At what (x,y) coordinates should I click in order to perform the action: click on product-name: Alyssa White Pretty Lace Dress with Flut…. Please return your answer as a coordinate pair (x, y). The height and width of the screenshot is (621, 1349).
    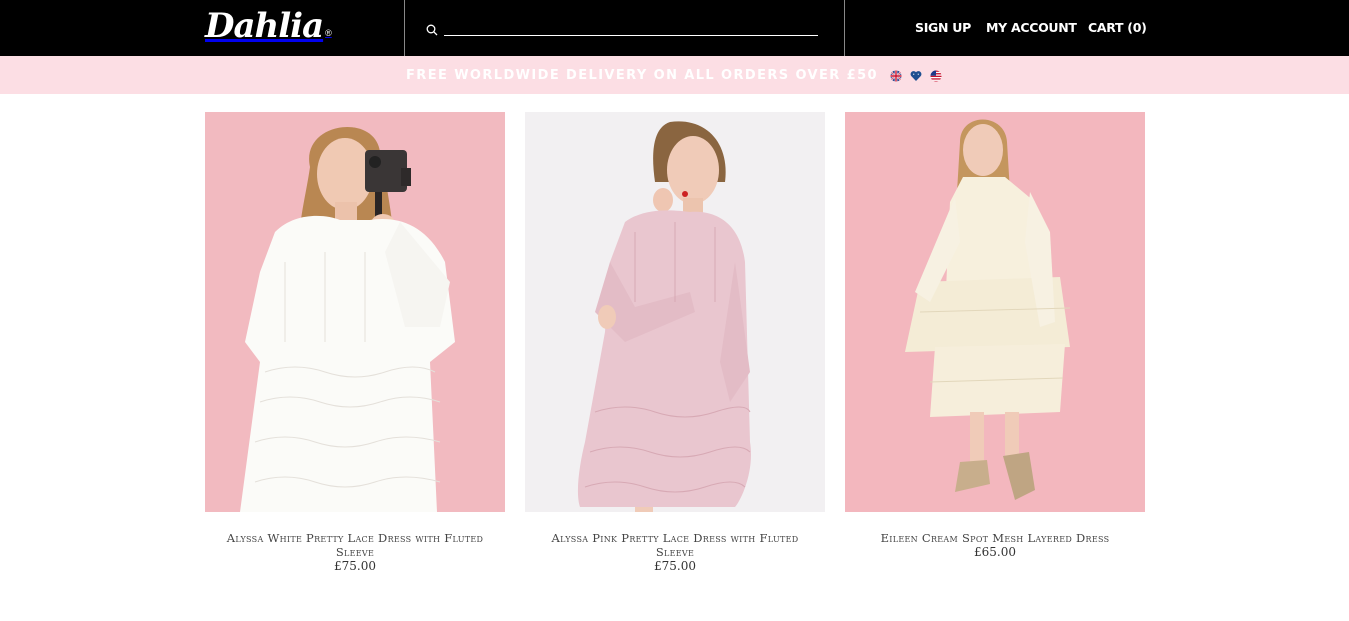
    Looking at the image, I should click on (355, 545).